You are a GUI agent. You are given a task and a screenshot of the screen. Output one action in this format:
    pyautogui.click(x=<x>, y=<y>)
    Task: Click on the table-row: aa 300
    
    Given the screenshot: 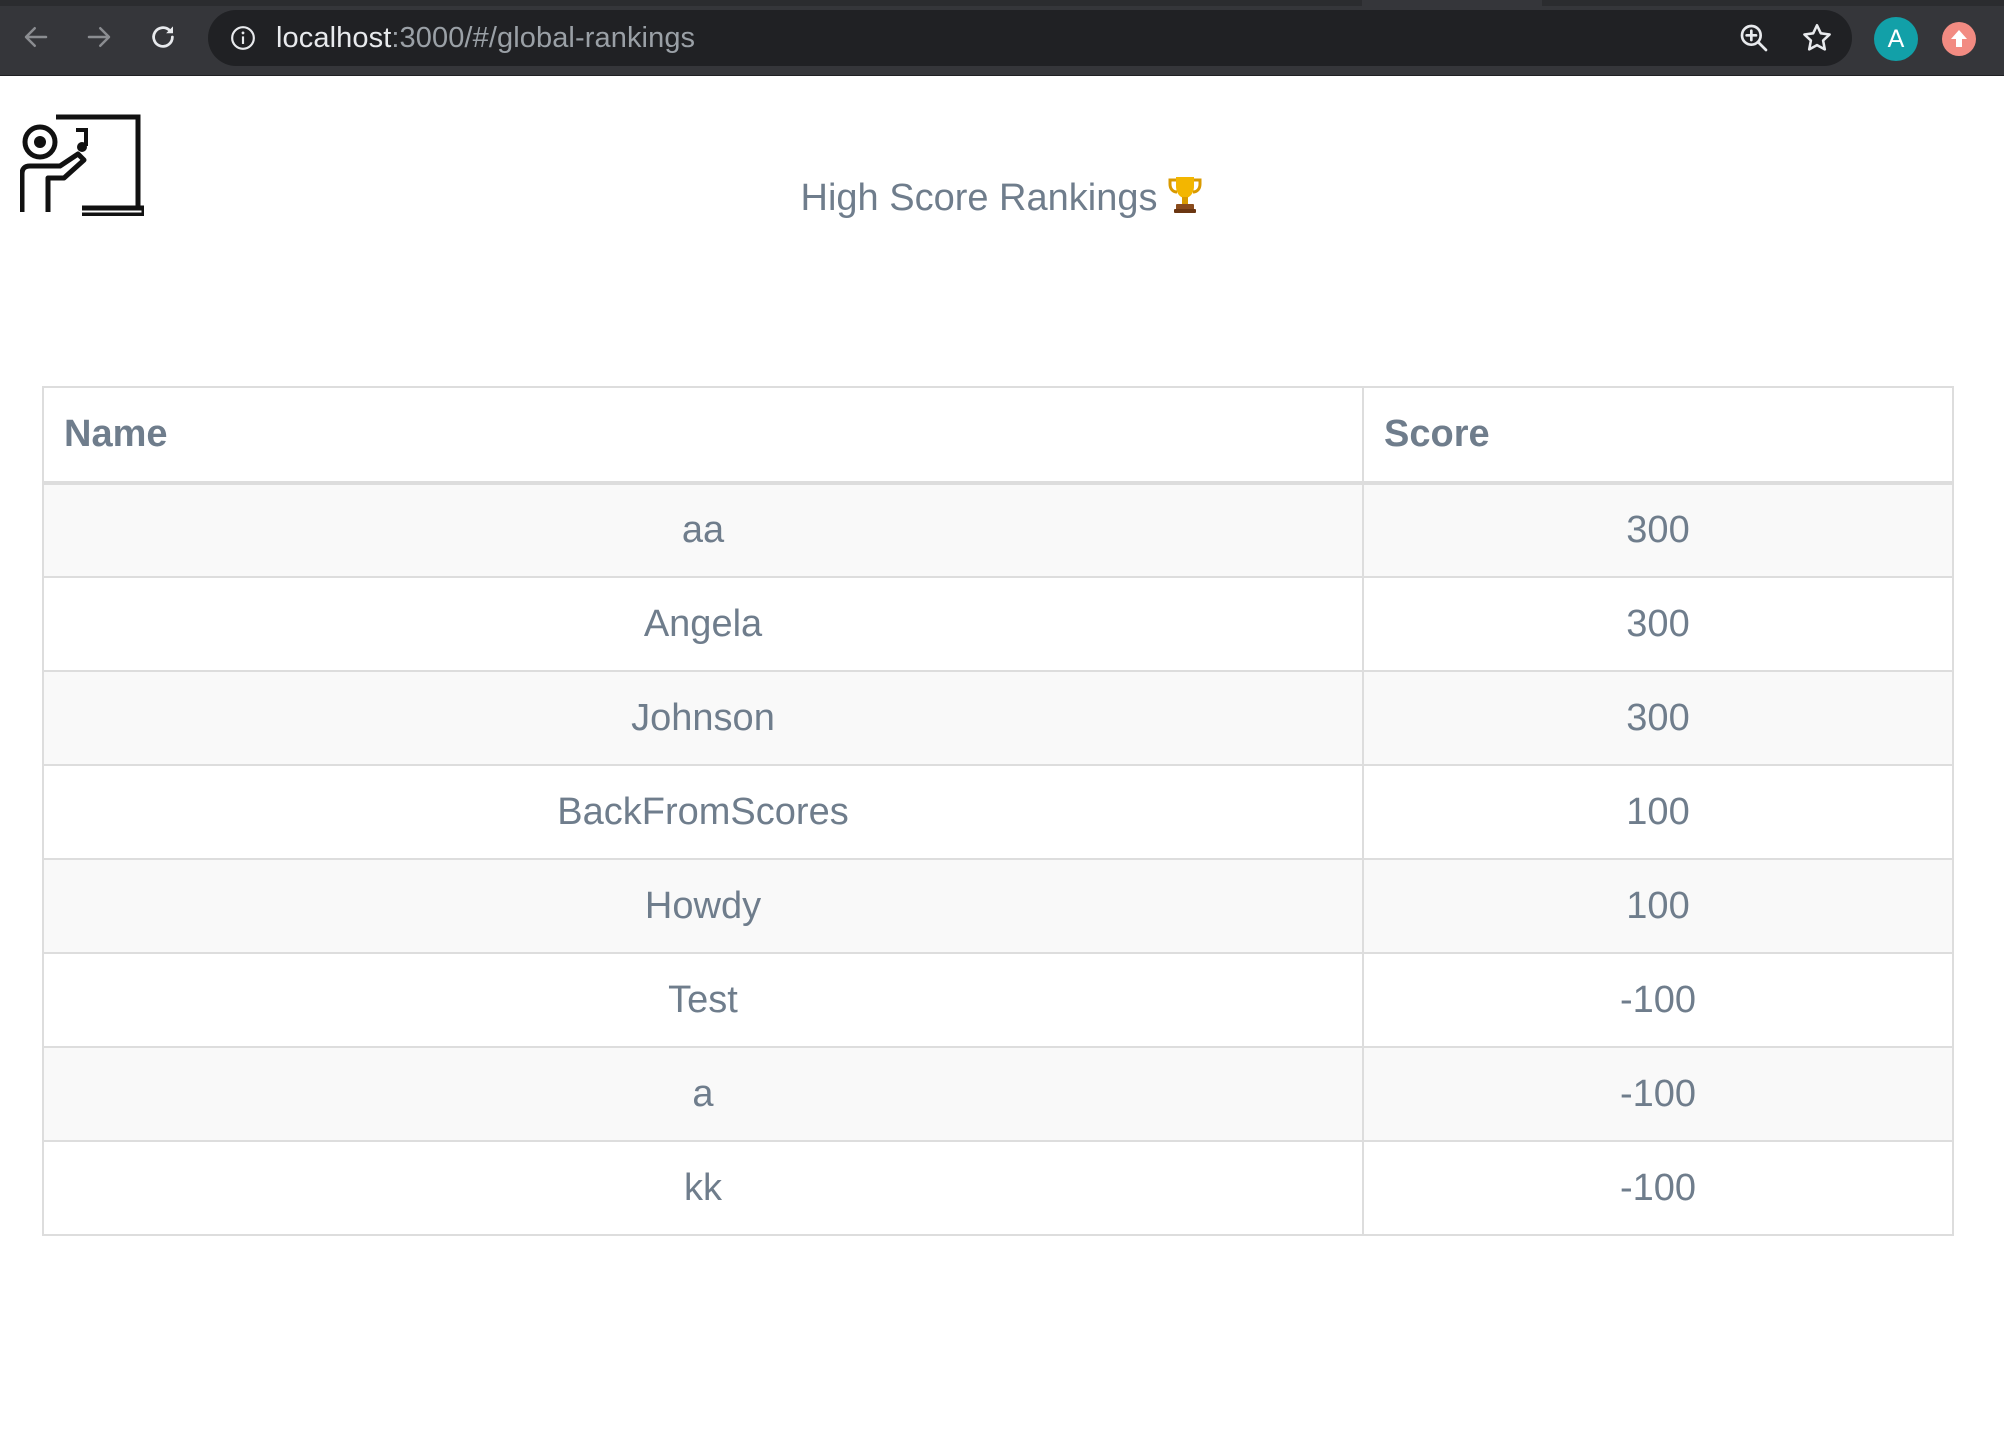 What is the action you would take?
    pyautogui.click(x=998, y=530)
    